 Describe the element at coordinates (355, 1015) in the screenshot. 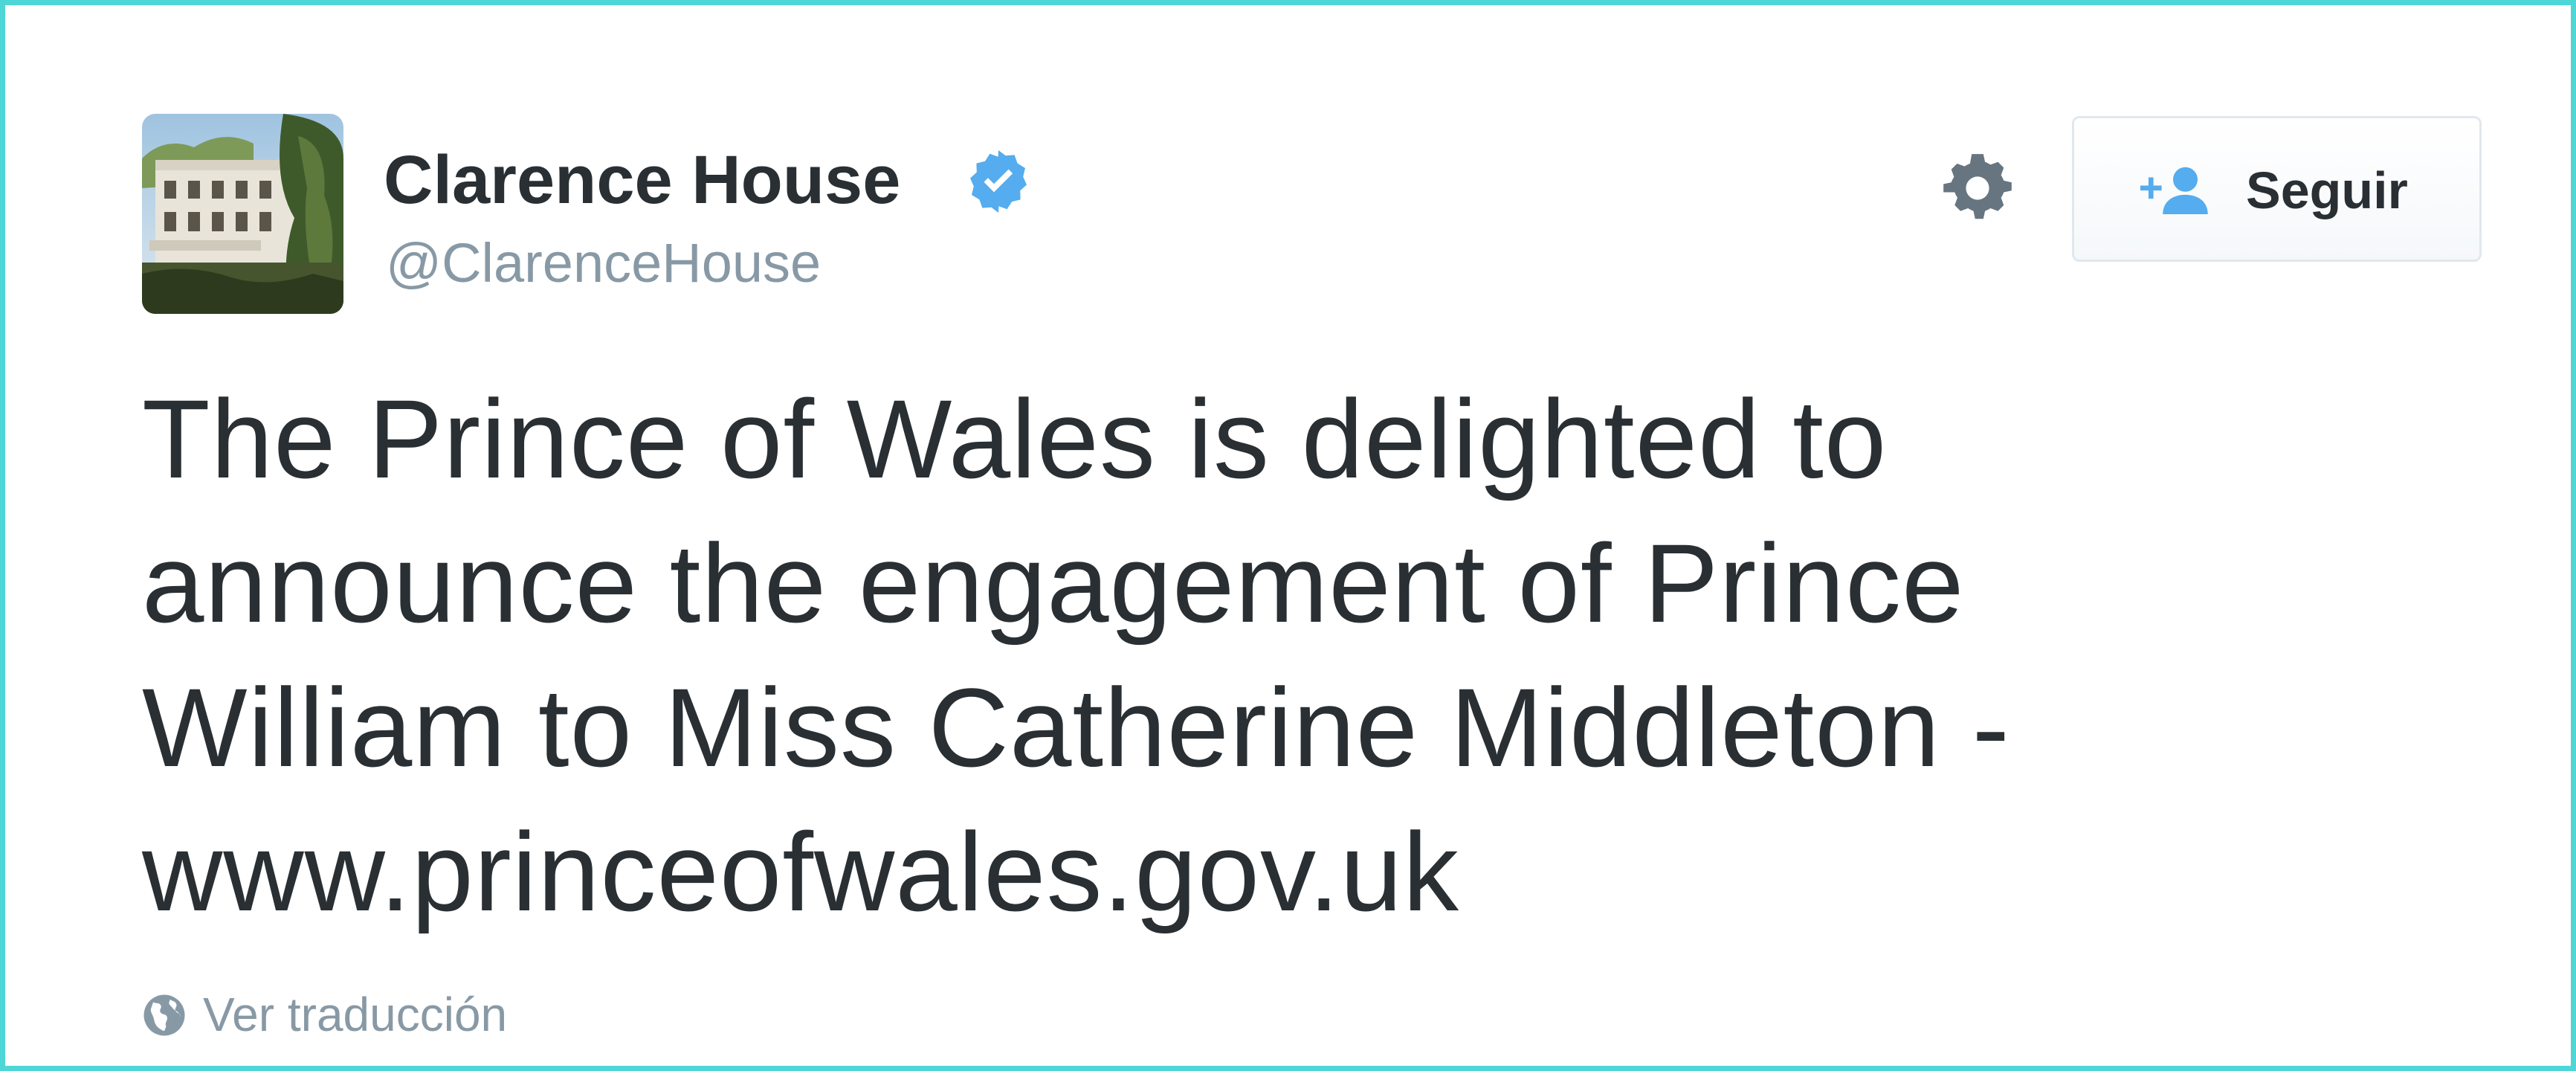

I see `translate-label: Ver traducción` at that location.